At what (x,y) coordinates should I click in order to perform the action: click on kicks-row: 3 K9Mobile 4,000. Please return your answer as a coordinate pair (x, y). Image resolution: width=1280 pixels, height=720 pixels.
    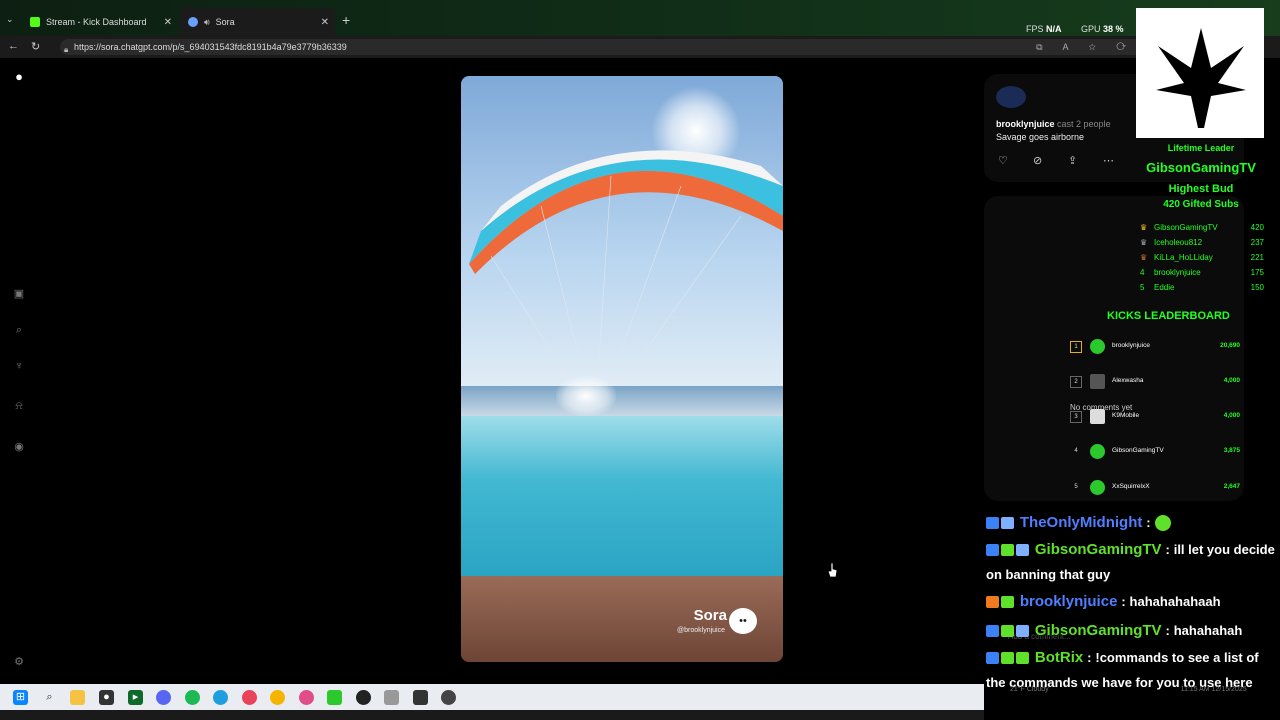
    Looking at the image, I should click on (1155, 417).